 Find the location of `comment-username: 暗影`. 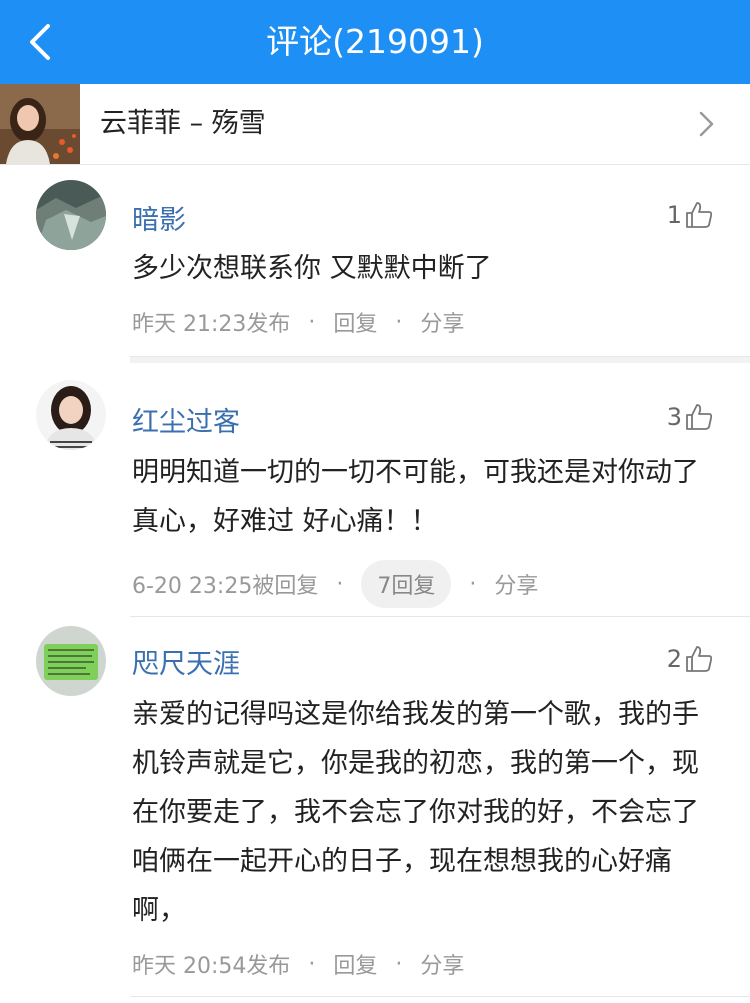

comment-username: 暗影 is located at coordinates (159, 217).